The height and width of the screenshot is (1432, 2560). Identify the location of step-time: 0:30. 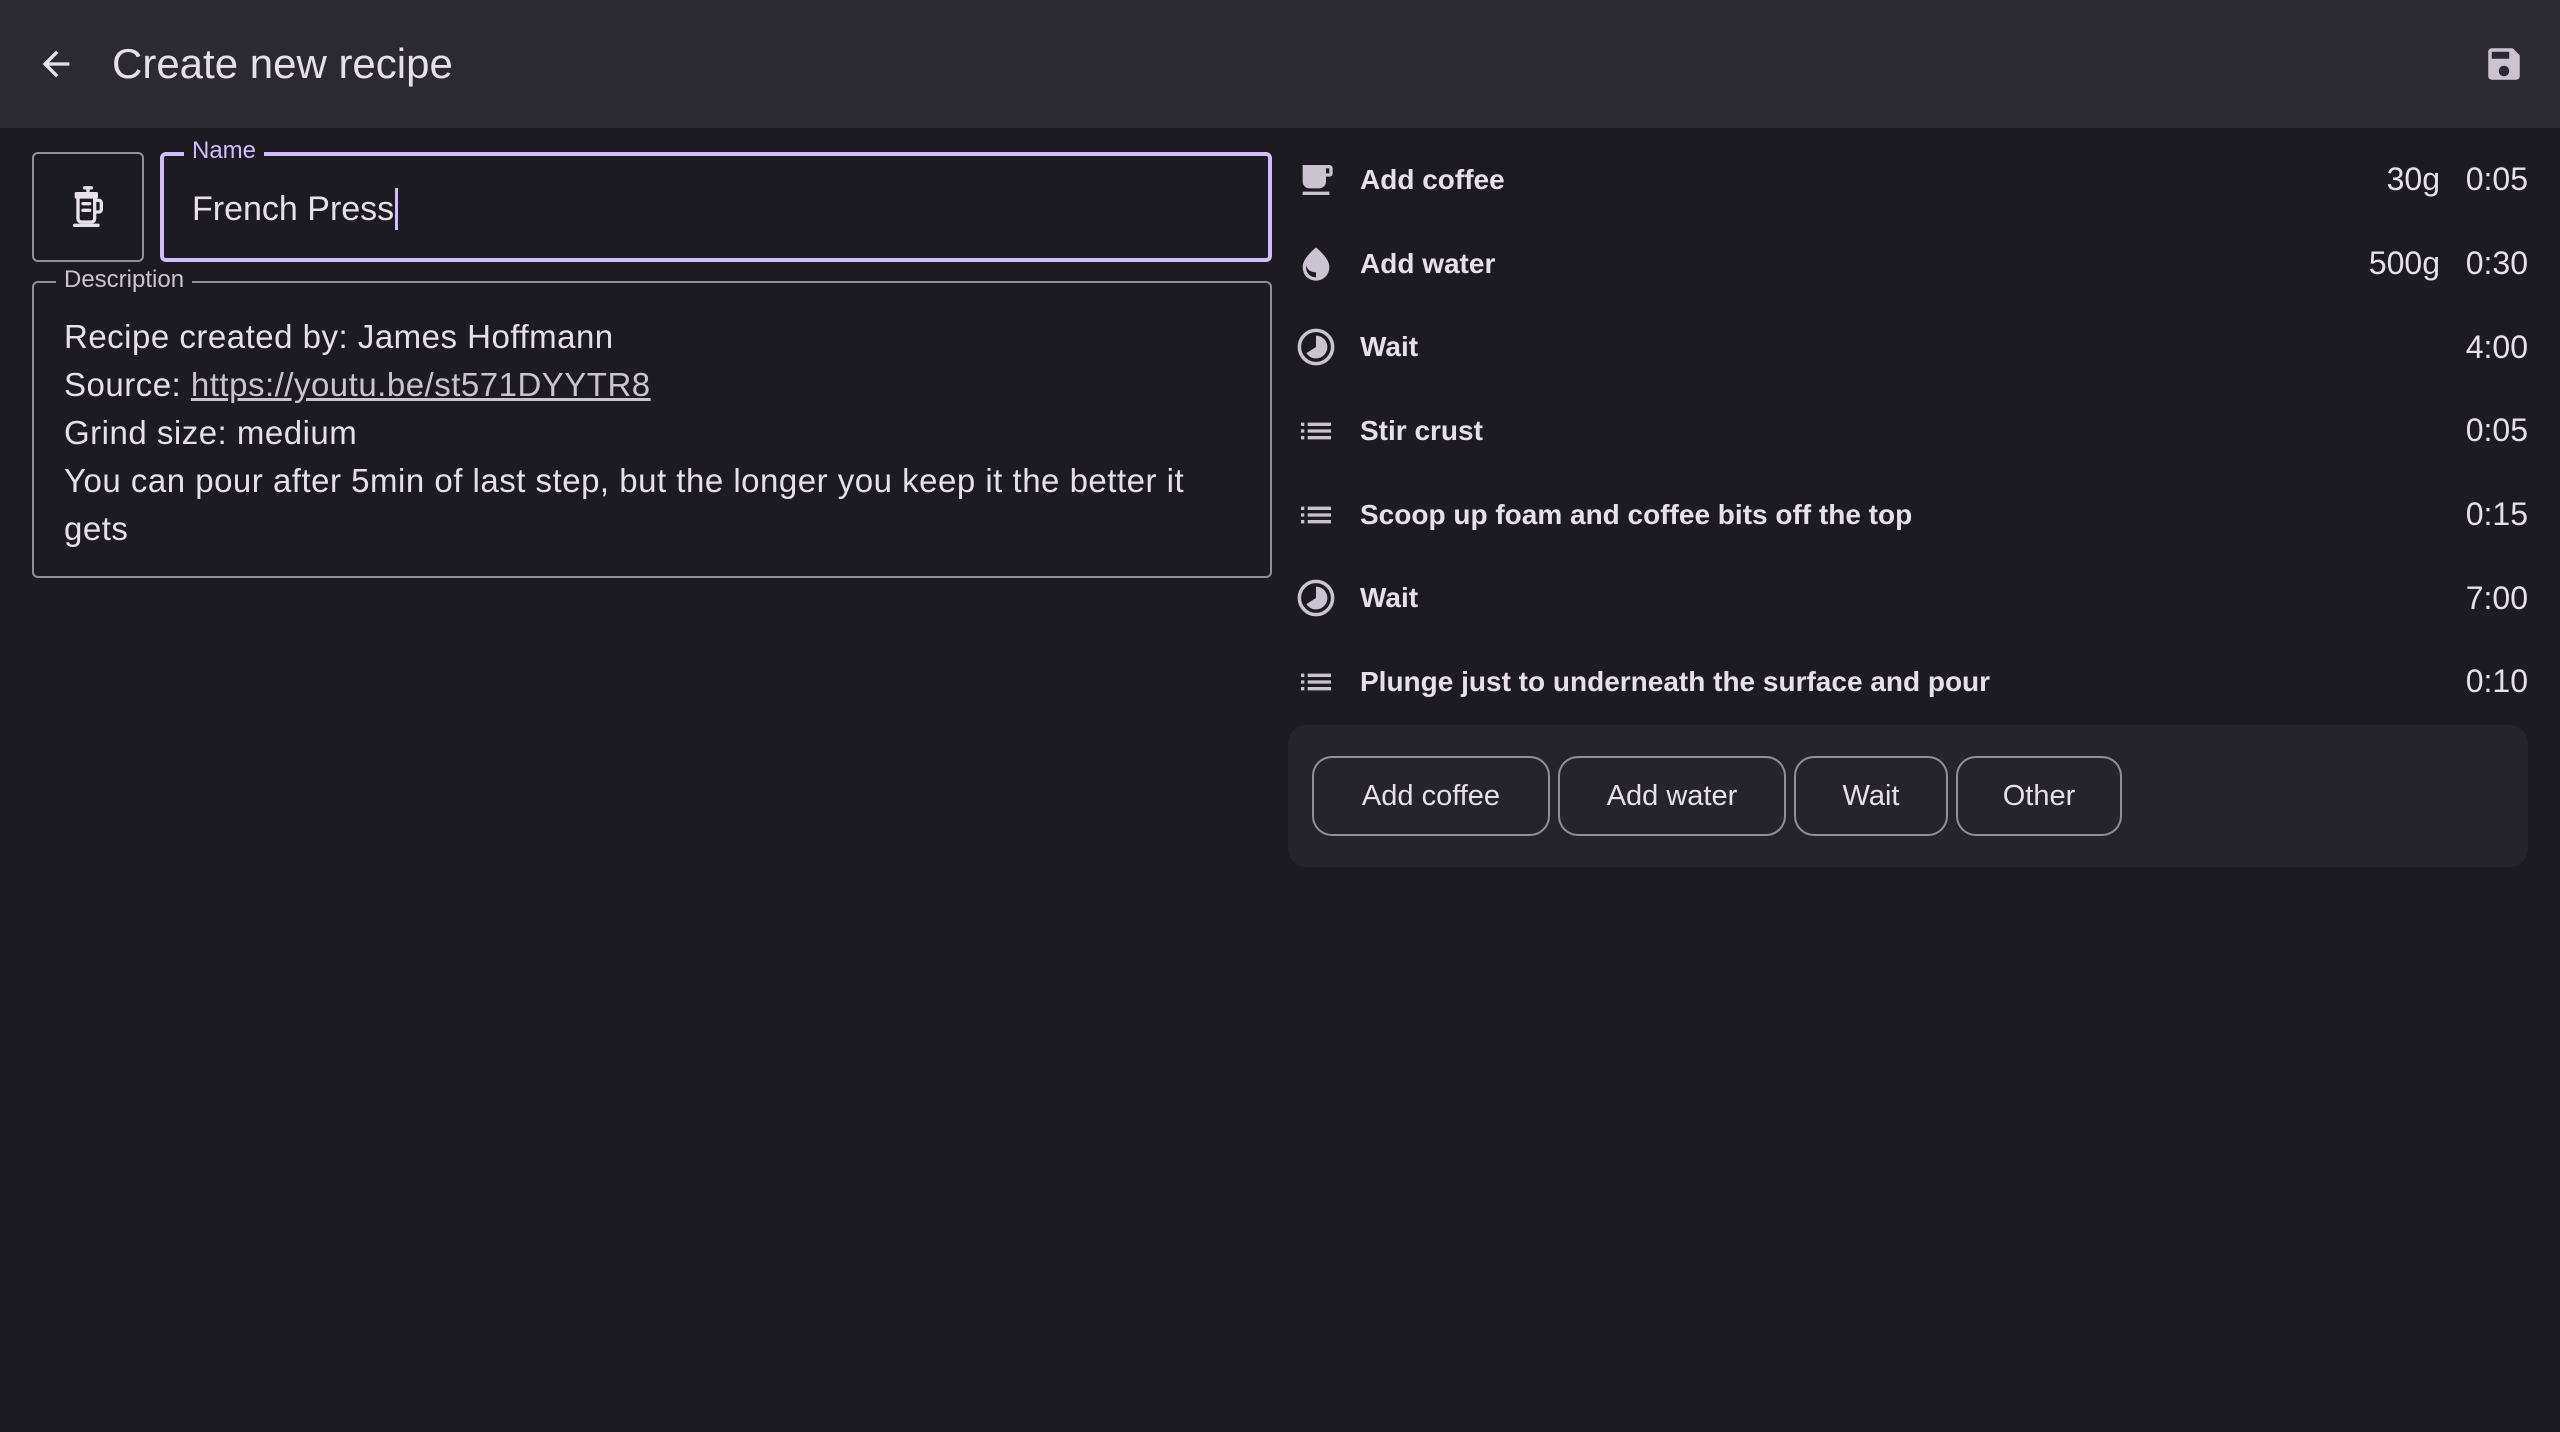
(2496, 263).